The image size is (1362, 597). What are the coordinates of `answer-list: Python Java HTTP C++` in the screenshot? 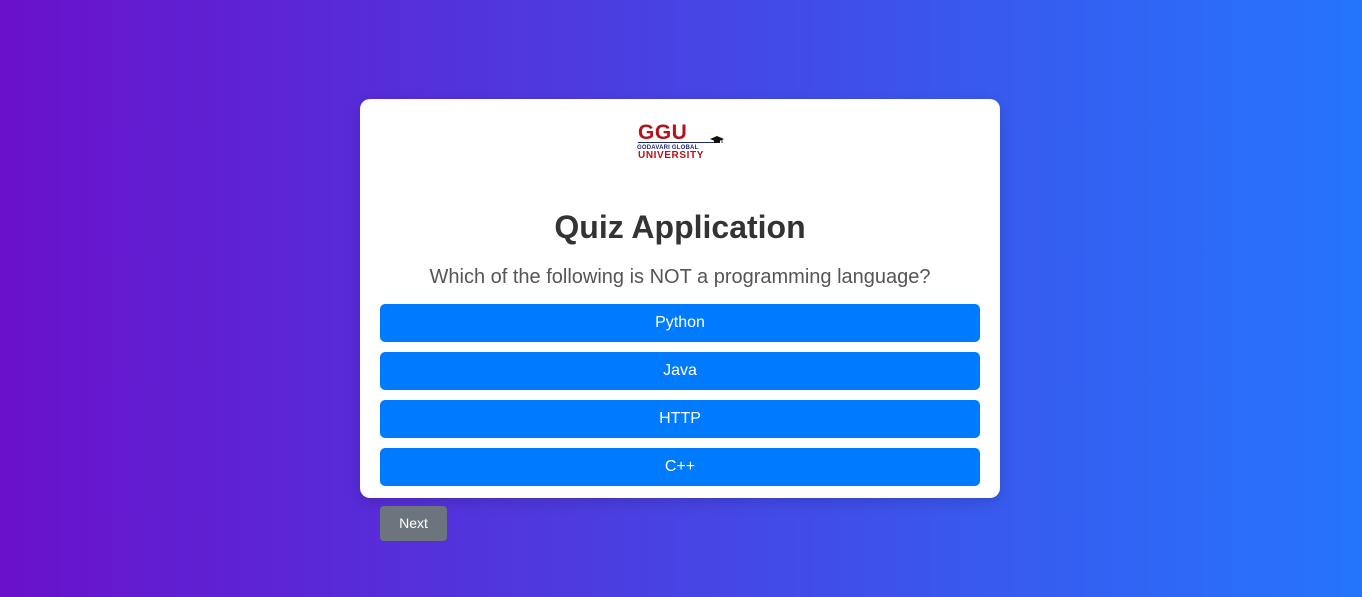 It's located at (680, 400).